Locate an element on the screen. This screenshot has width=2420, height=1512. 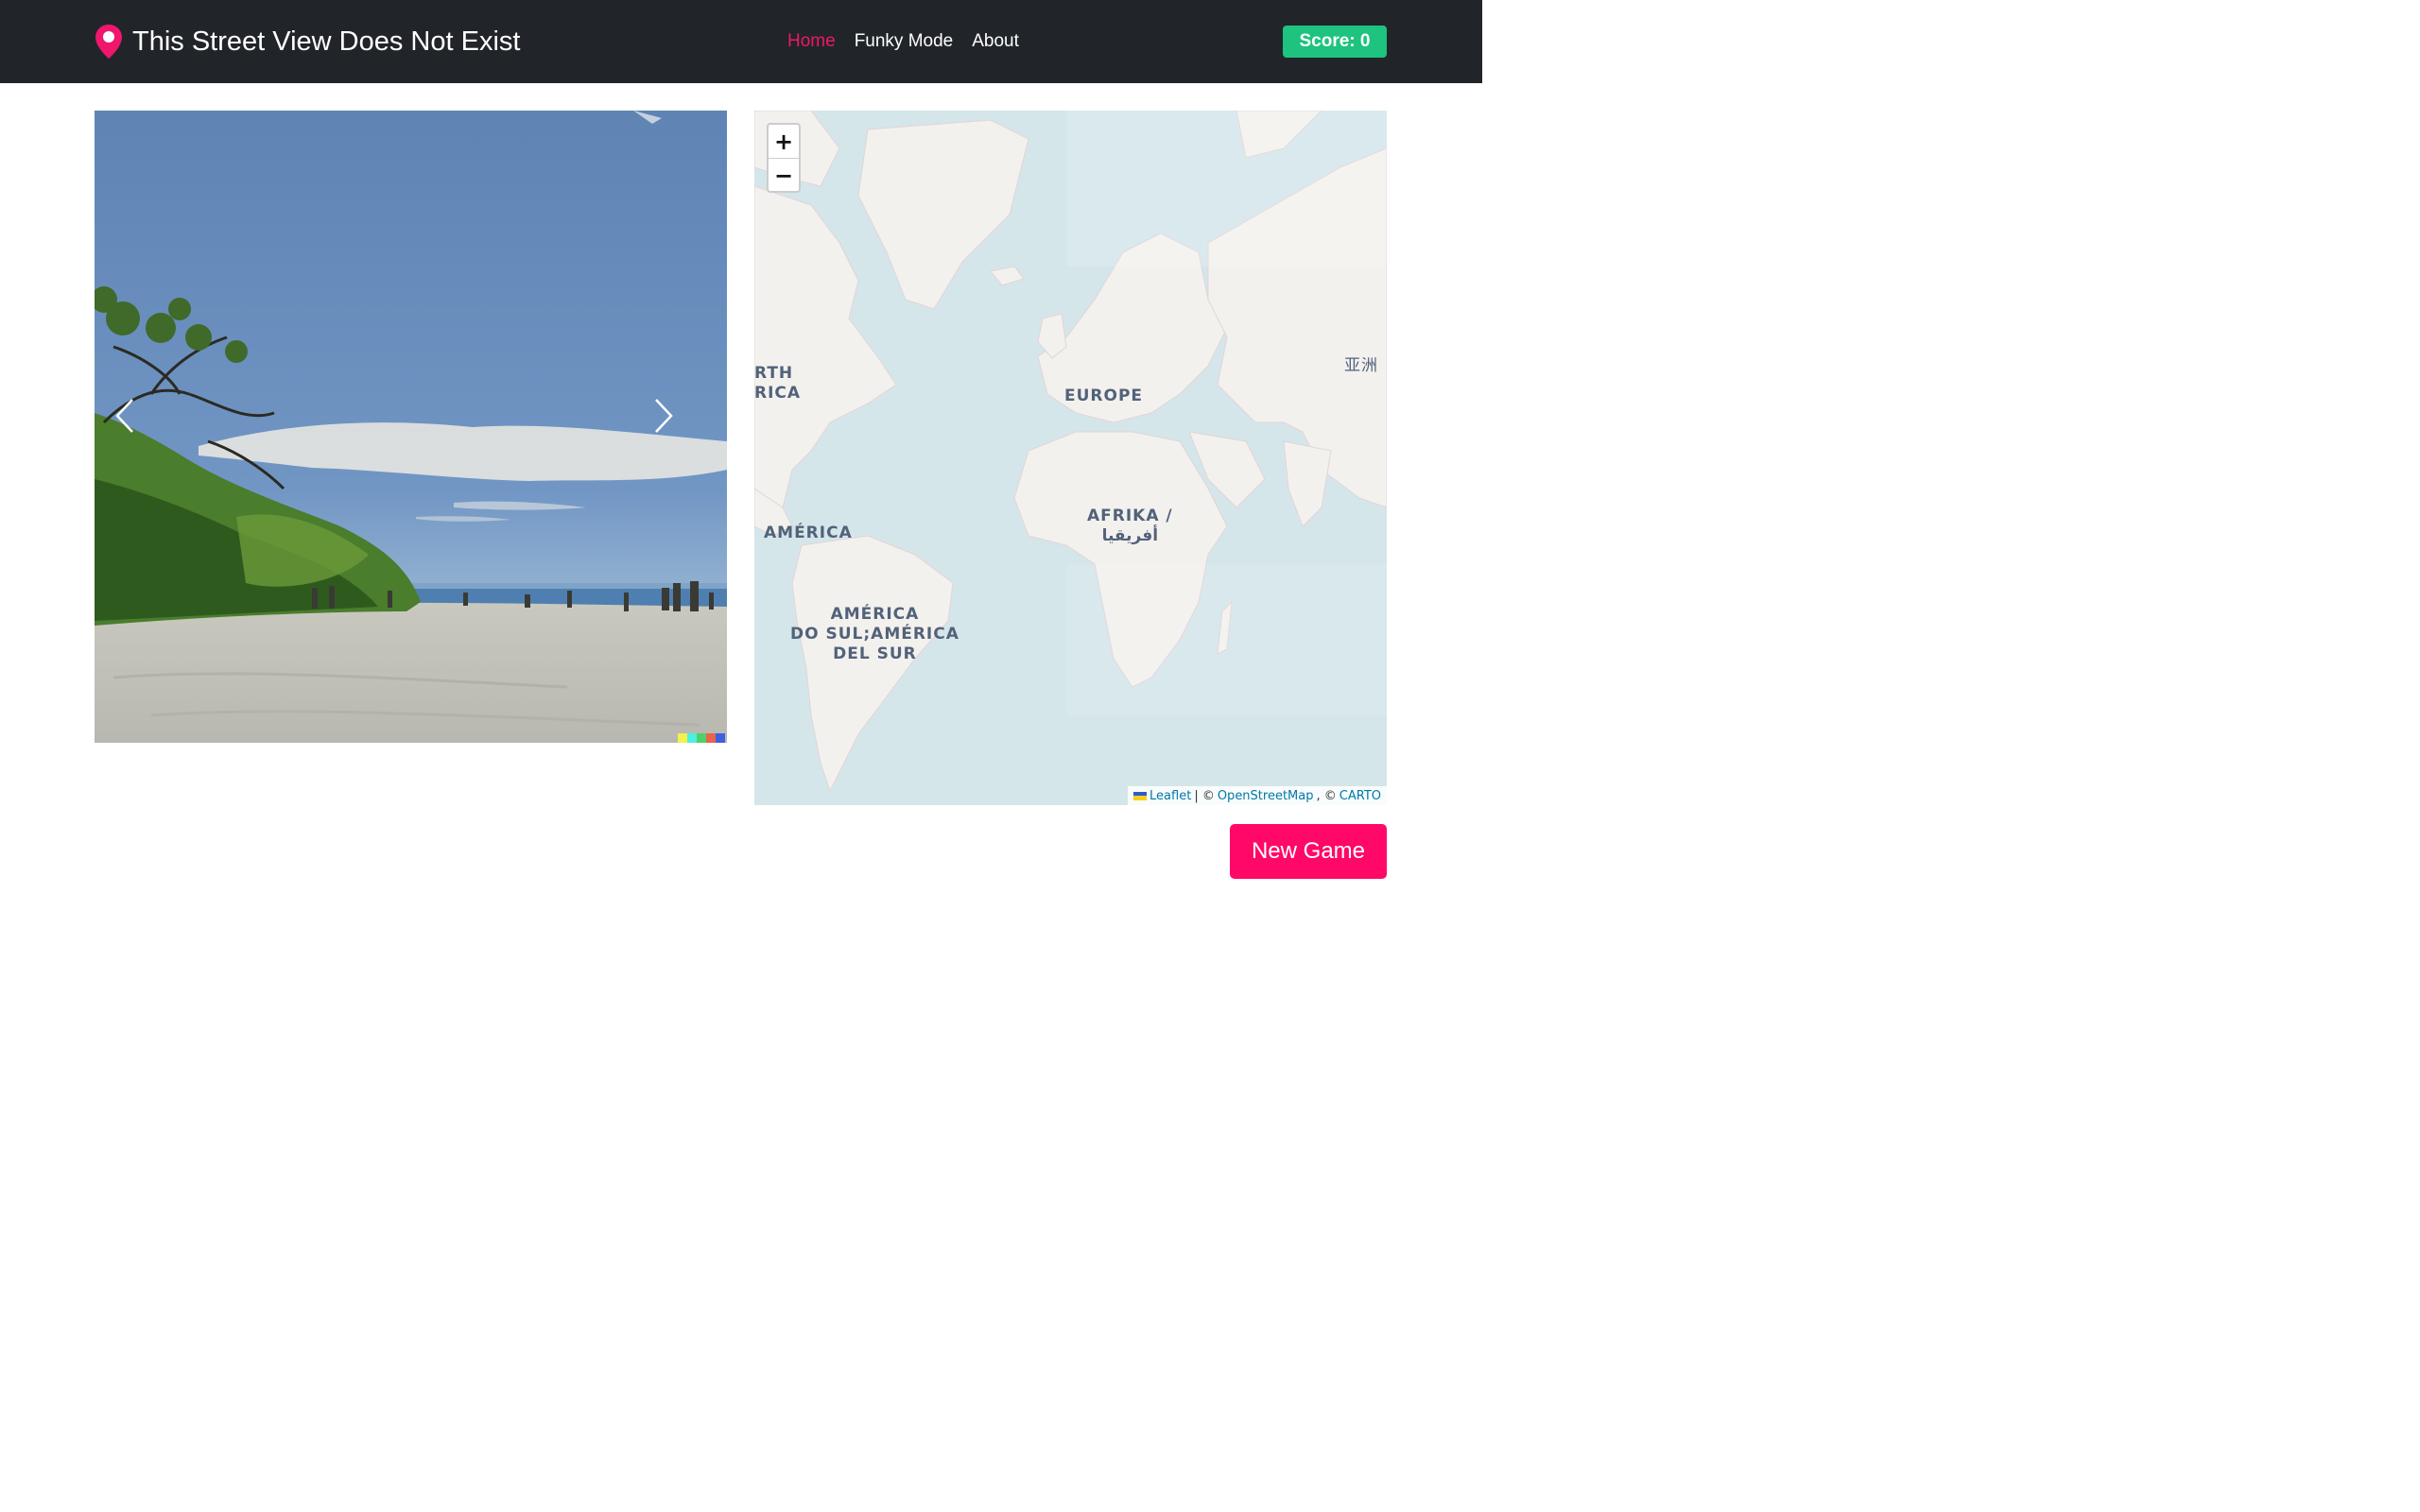
attribution-comma: , © is located at coordinates (1326, 795).